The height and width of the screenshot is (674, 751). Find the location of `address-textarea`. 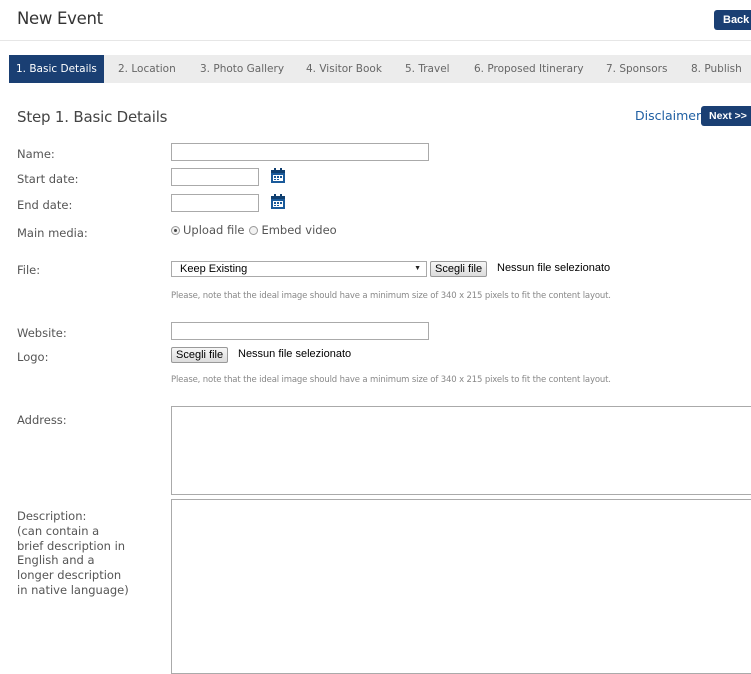

address-textarea is located at coordinates (461, 450).